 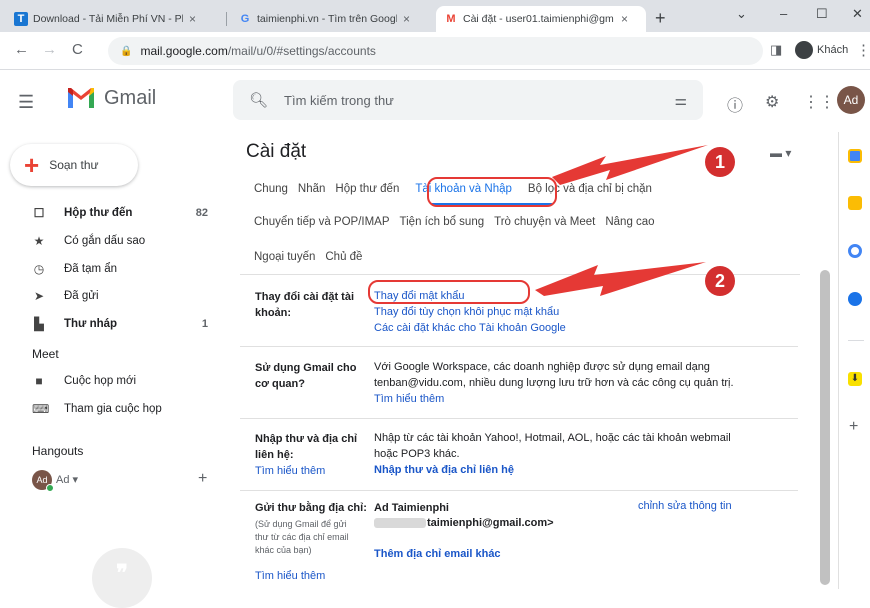 I want to click on rail-divider, so click(x=856, y=340).